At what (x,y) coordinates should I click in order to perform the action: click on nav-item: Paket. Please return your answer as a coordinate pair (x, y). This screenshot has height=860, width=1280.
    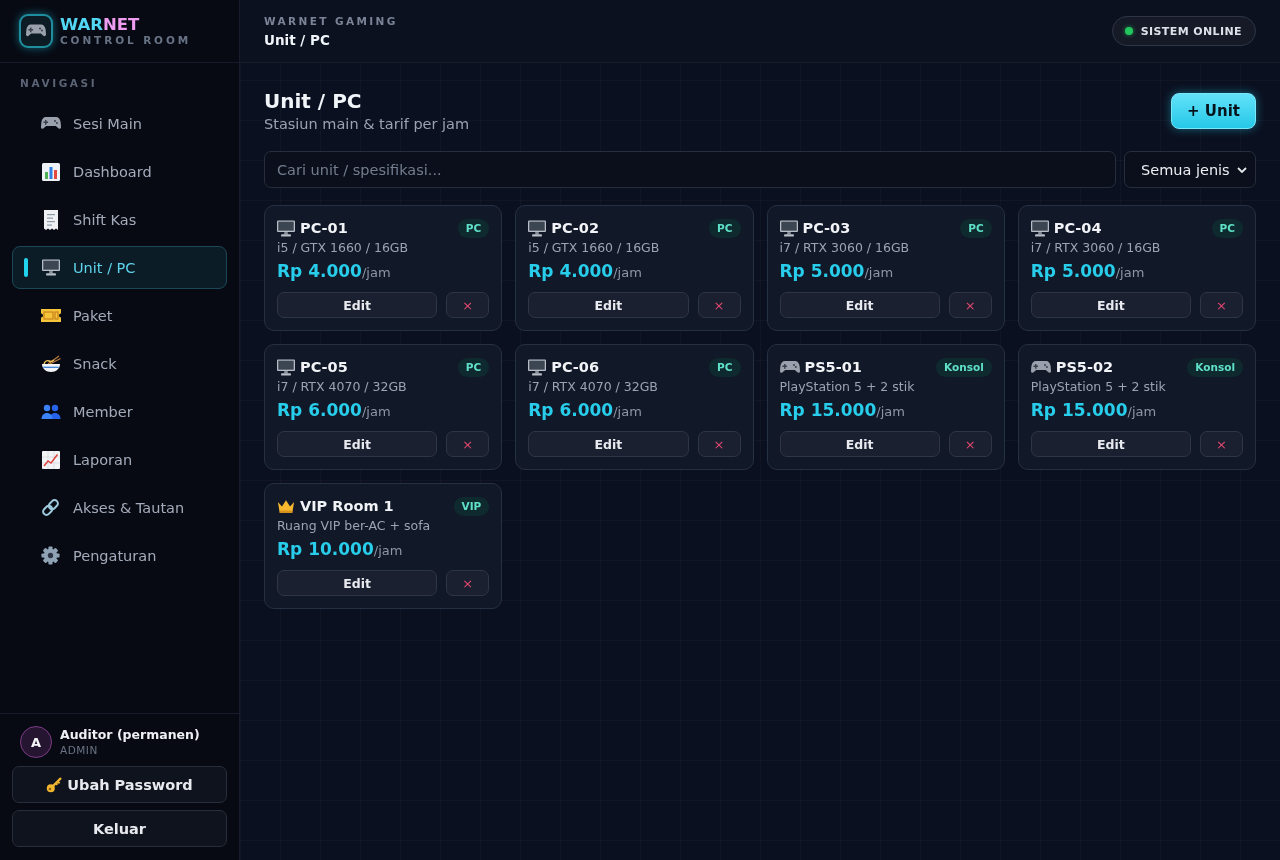
    Looking at the image, I should click on (119, 315).